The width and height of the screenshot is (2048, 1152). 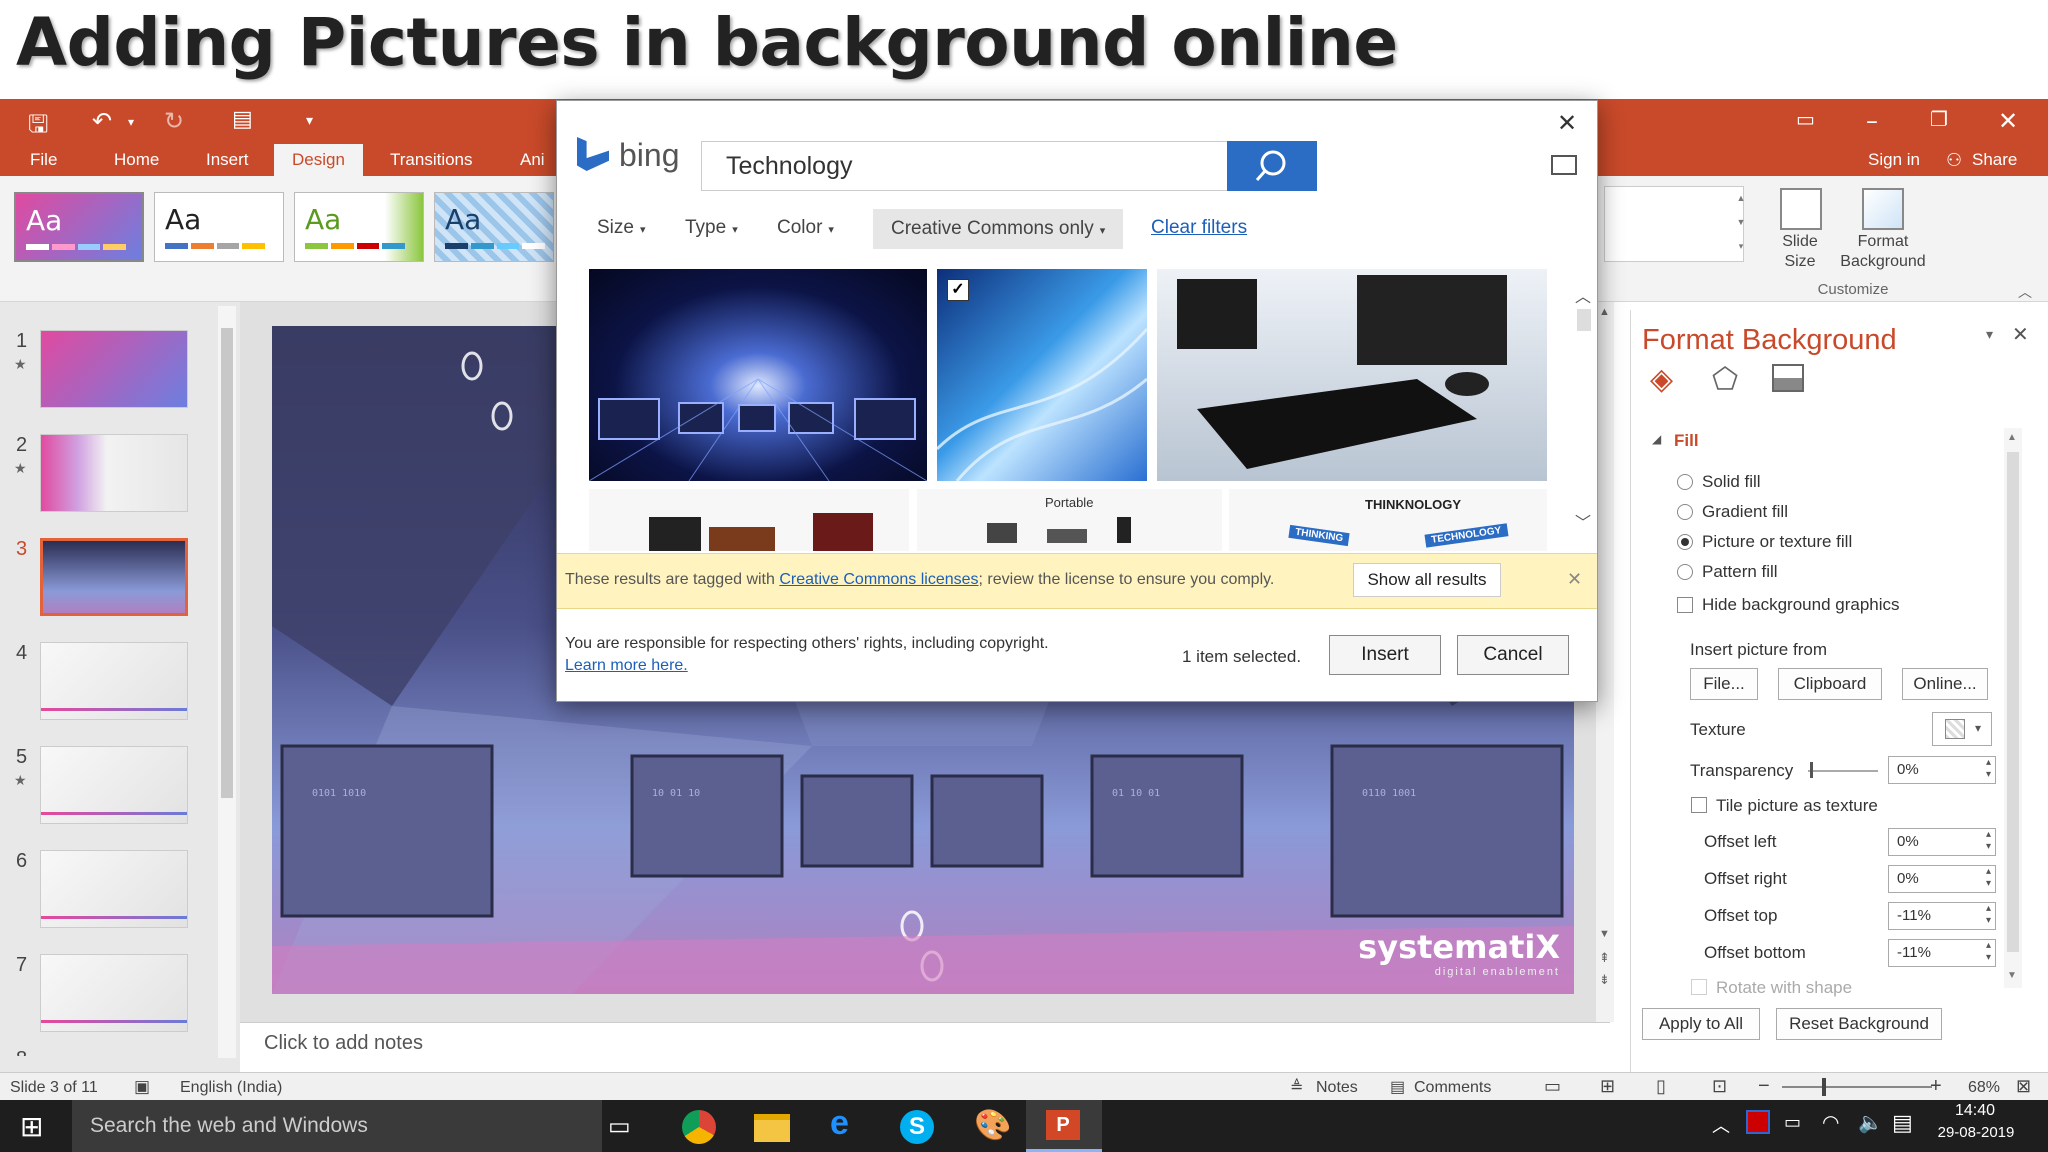 I want to click on previous-slide-icon: ⇞, so click(x=1604, y=958).